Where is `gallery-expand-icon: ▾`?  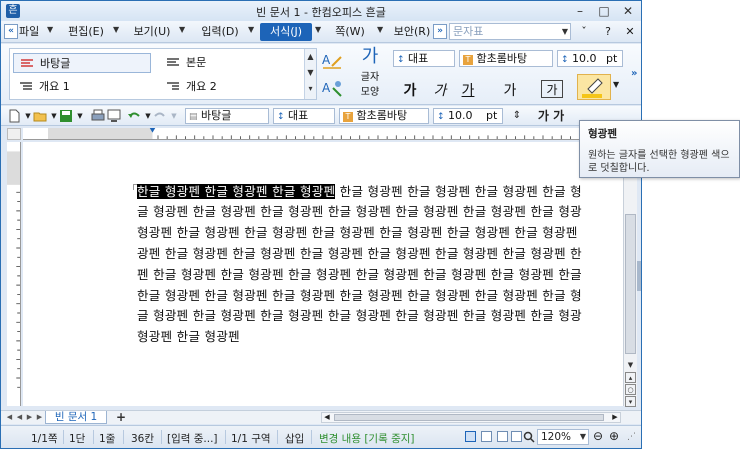 gallery-expand-icon: ▾ is located at coordinates (310, 89).